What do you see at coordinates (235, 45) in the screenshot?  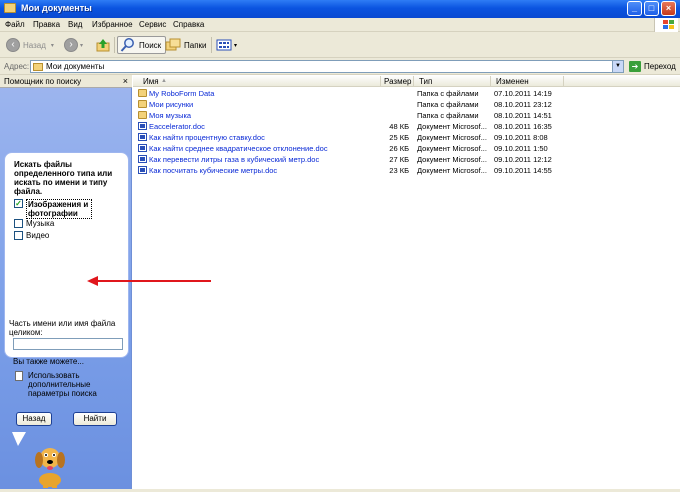 I see `views-dropdown-icon: ▾` at bounding box center [235, 45].